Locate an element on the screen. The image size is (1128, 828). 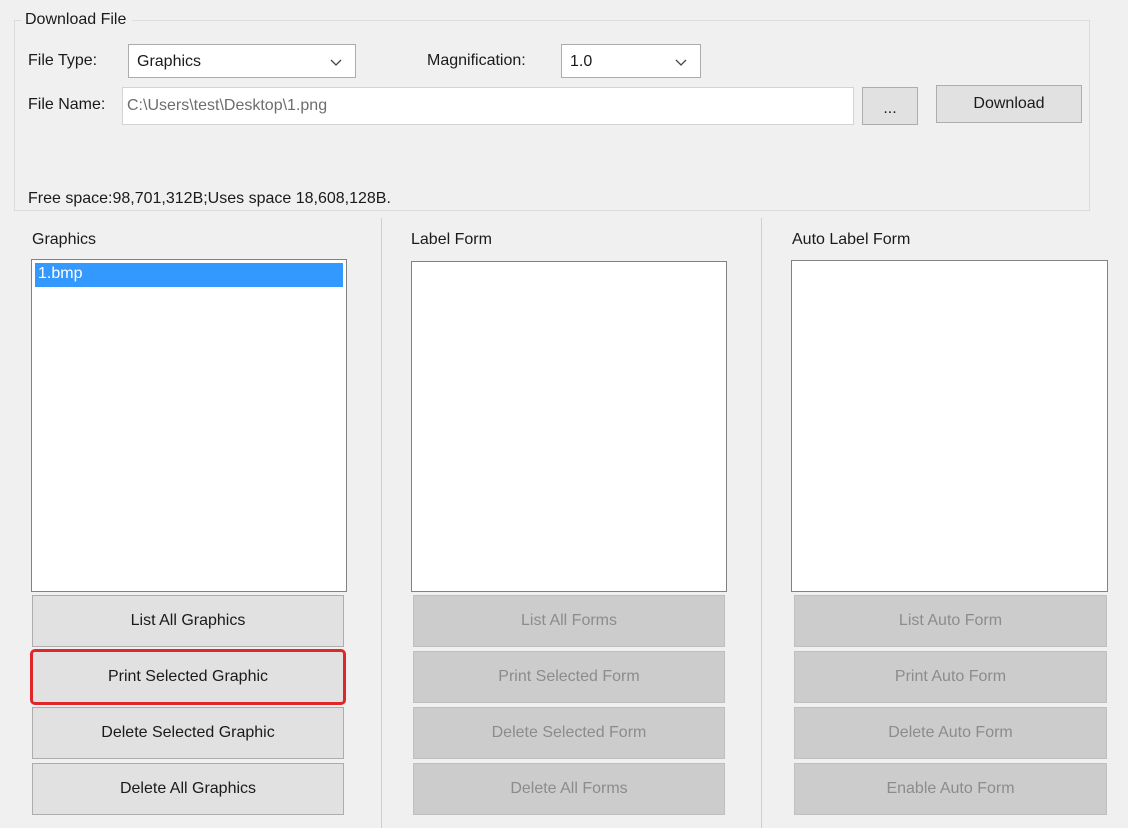
graphics-title: Graphics is located at coordinates (64, 239).